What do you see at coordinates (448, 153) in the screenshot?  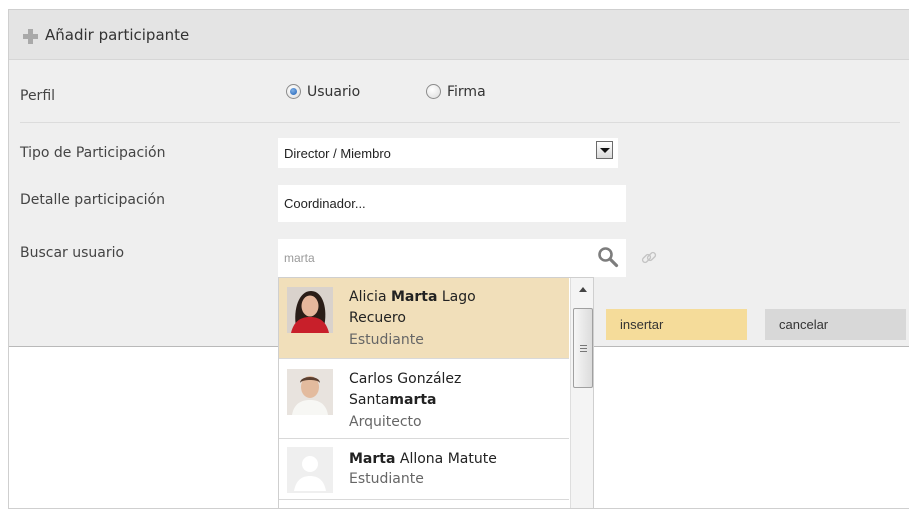 I see `tipo-participacion-select: Director / Miembro` at bounding box center [448, 153].